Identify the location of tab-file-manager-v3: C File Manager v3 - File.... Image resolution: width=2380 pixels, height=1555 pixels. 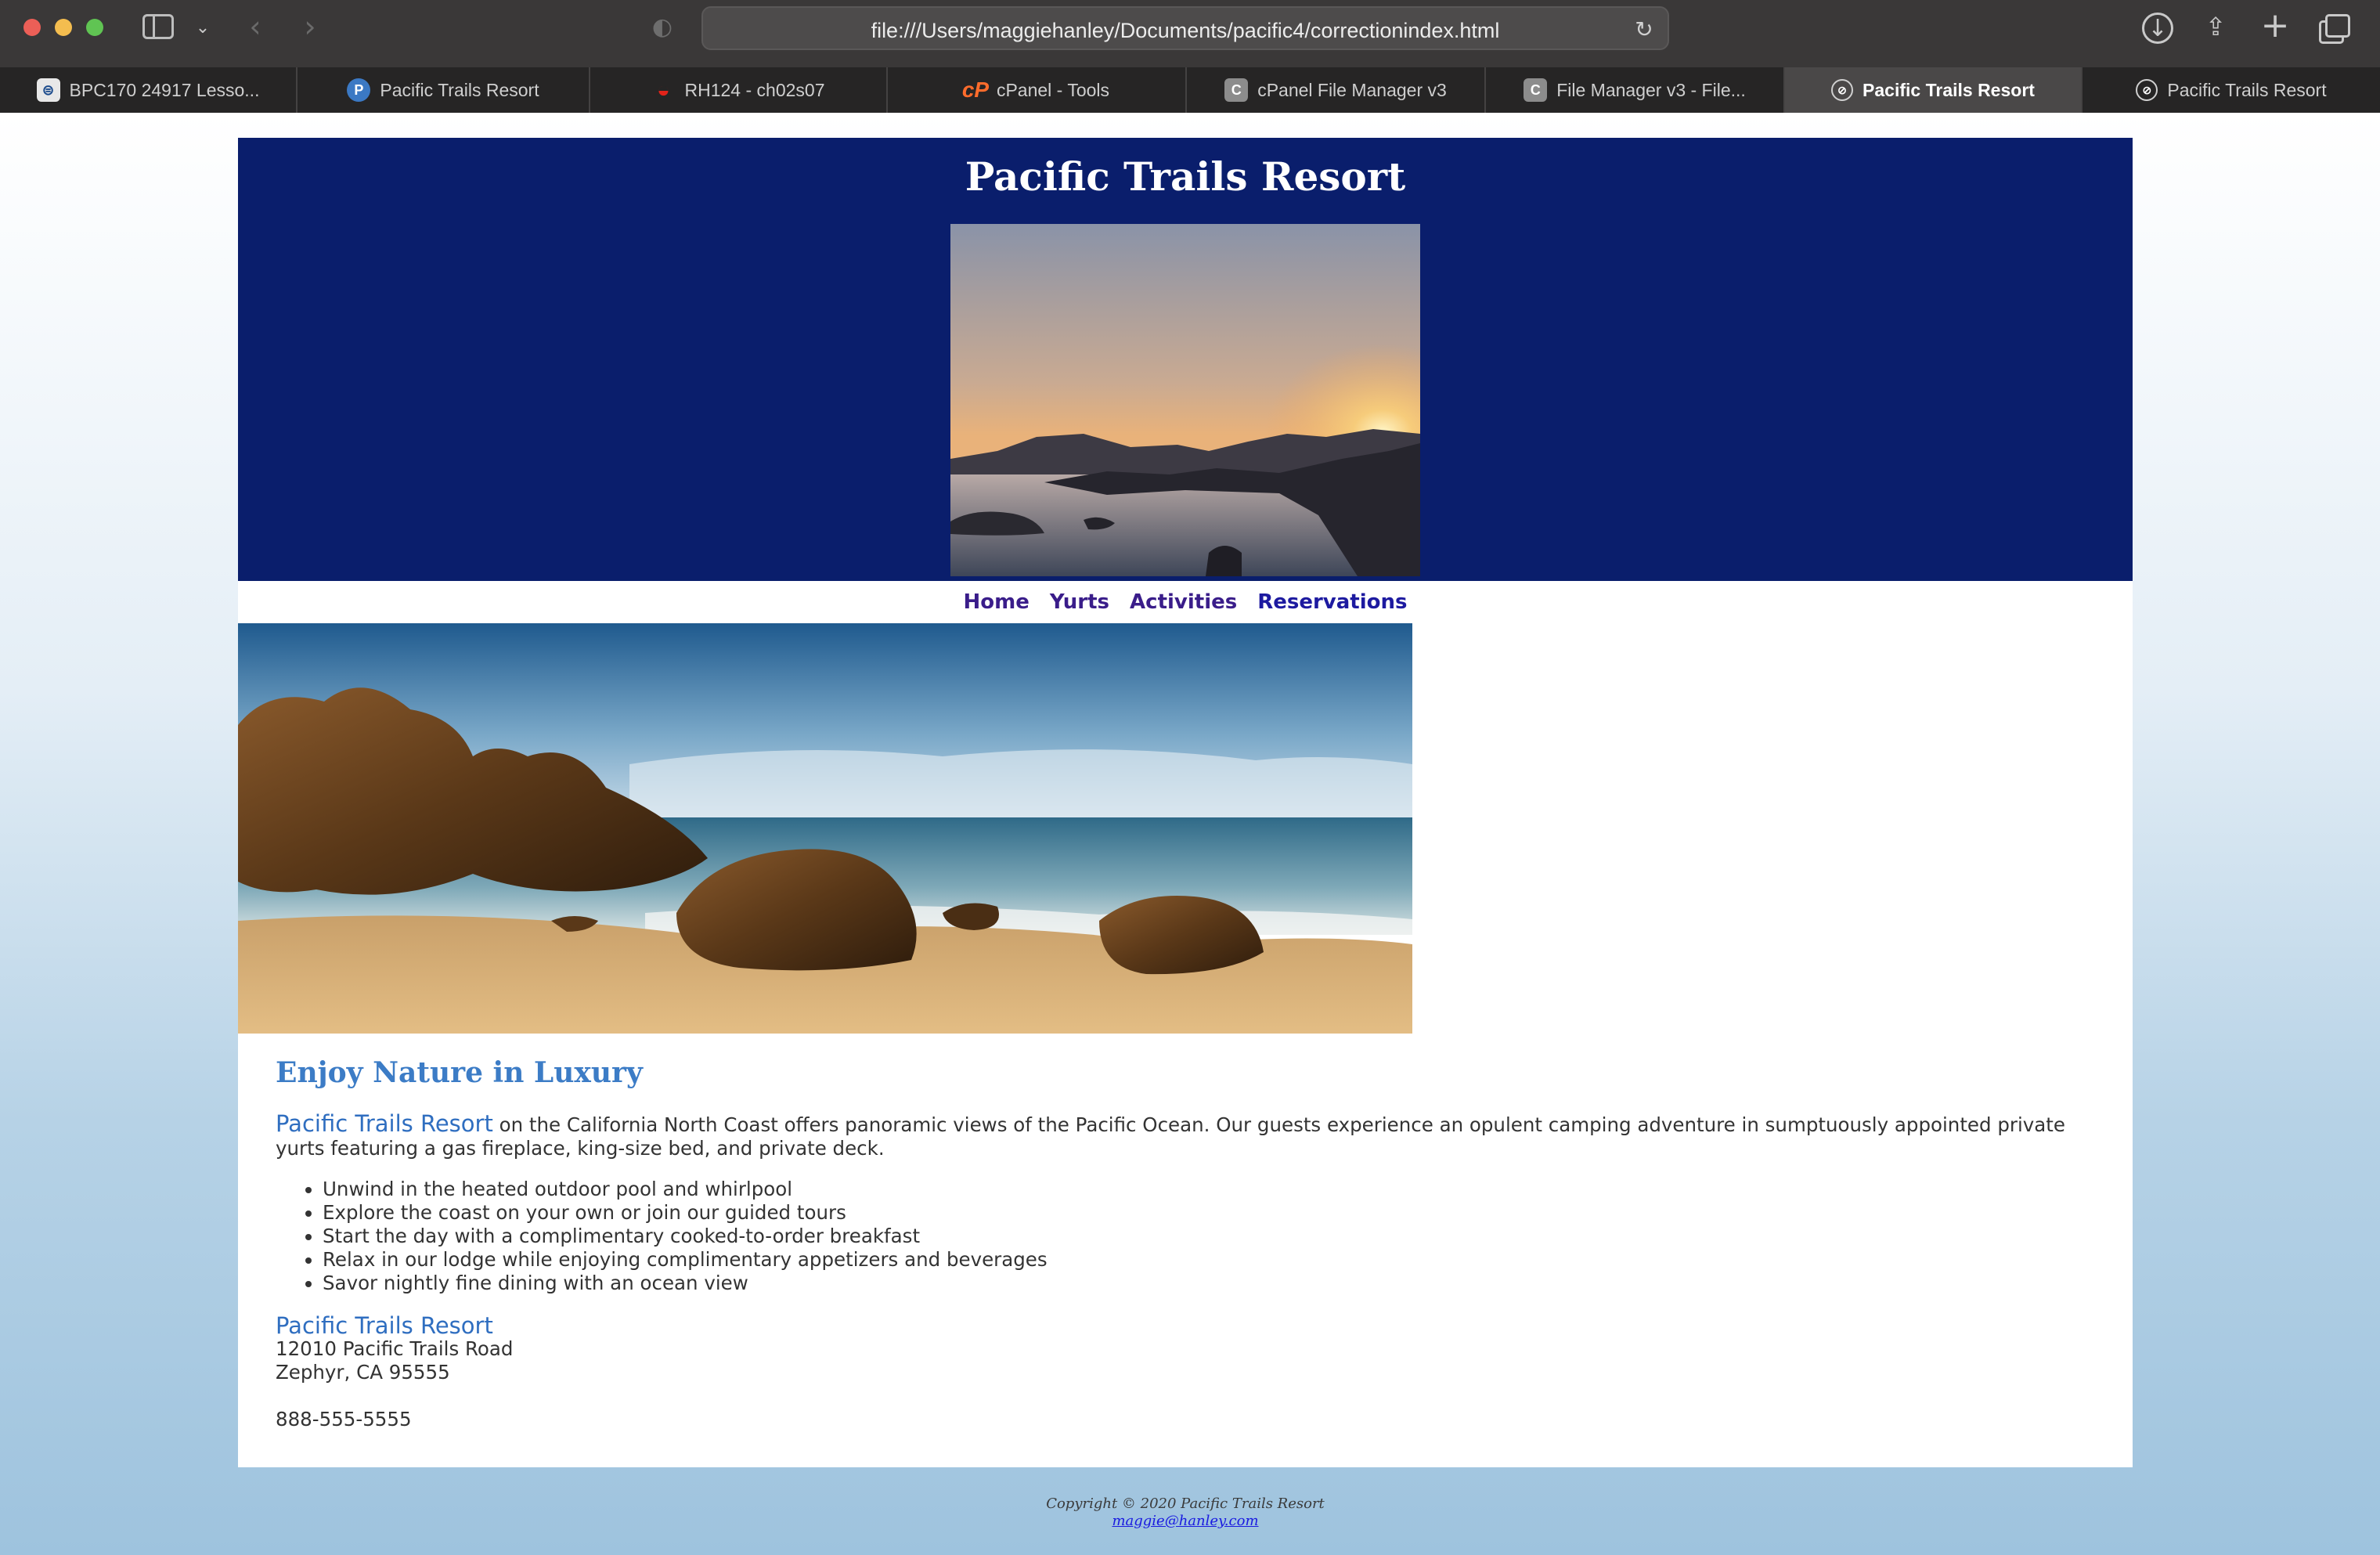
(1635, 90).